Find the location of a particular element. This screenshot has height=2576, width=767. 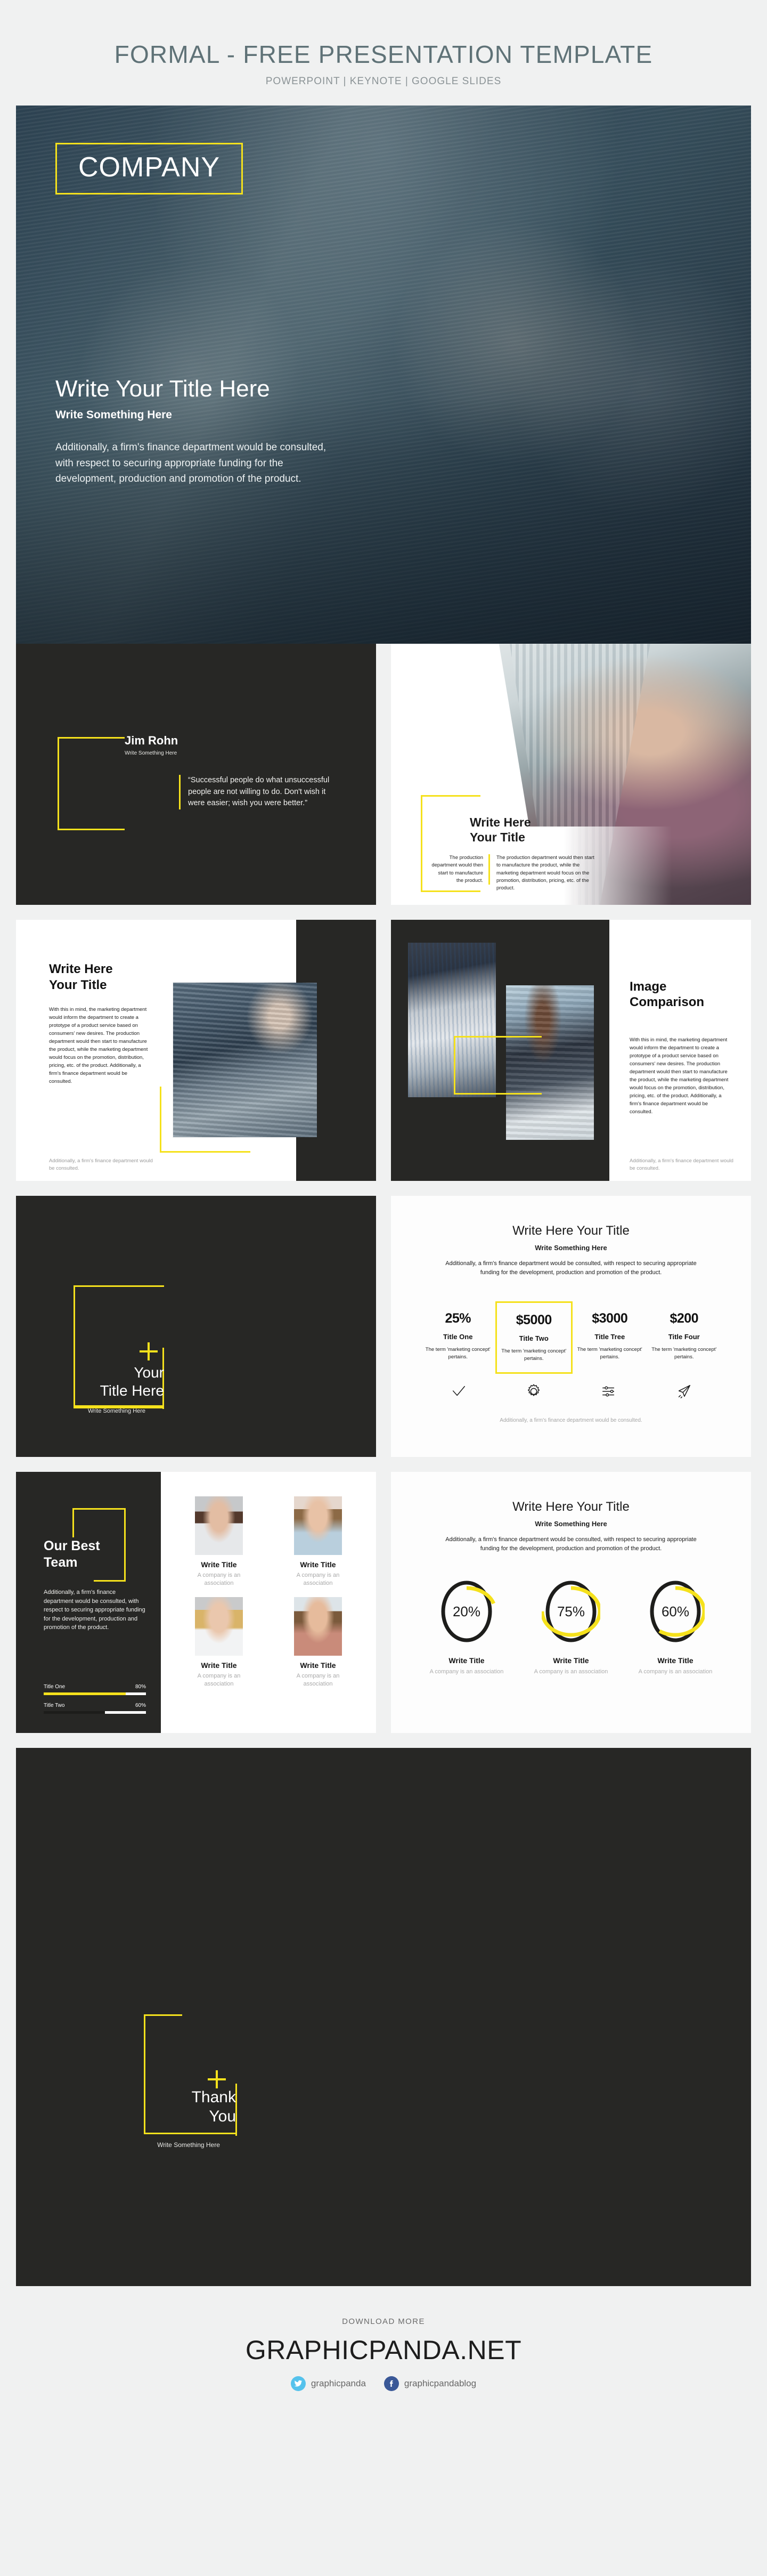

plus-icon is located at coordinates (217, 2079).